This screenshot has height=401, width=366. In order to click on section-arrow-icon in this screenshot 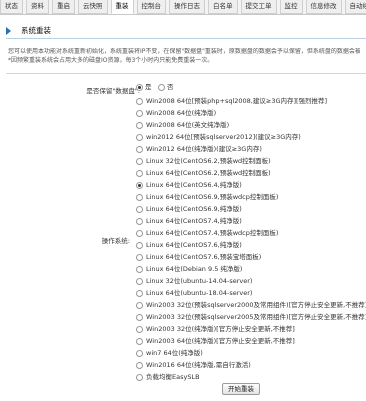, I will do `click(8, 31)`.